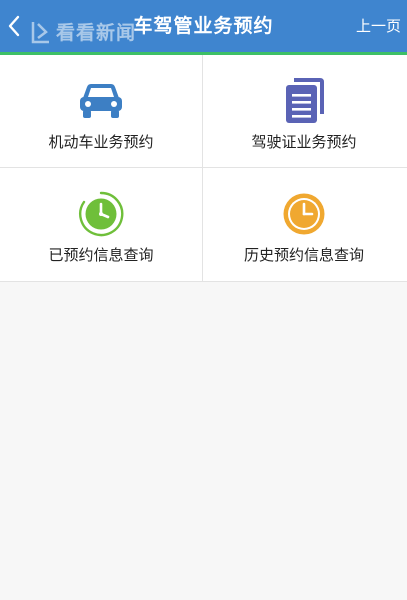 The height and width of the screenshot is (600, 407). I want to click on clock-green-icon, so click(101, 214).